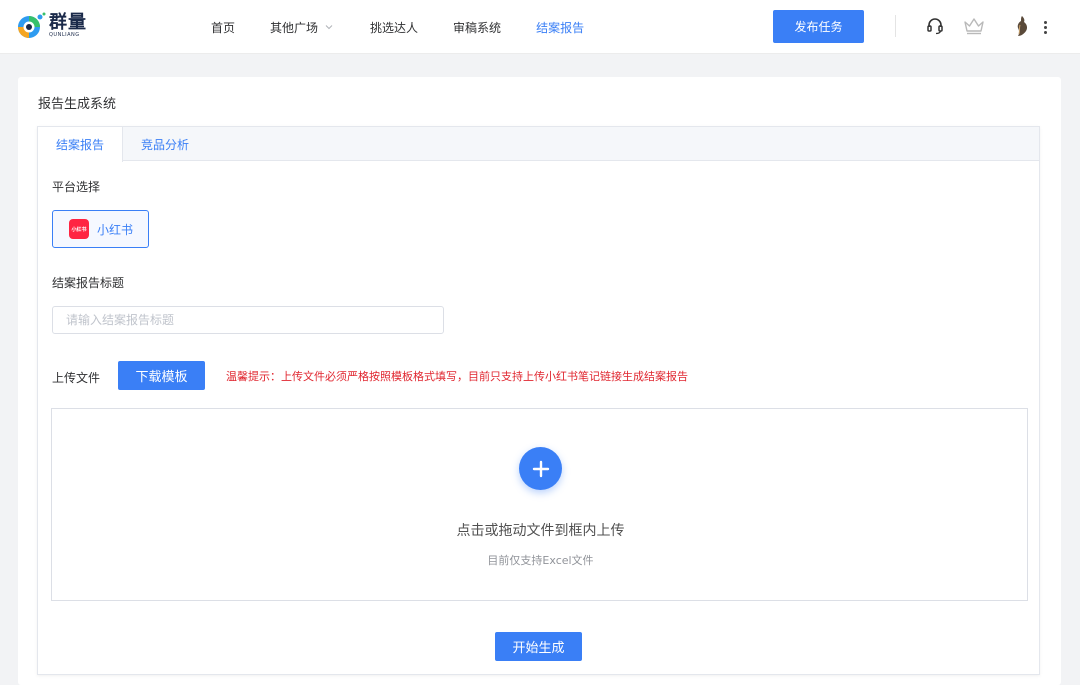 The width and height of the screenshot is (1080, 685). I want to click on headset-icon, so click(935, 26).